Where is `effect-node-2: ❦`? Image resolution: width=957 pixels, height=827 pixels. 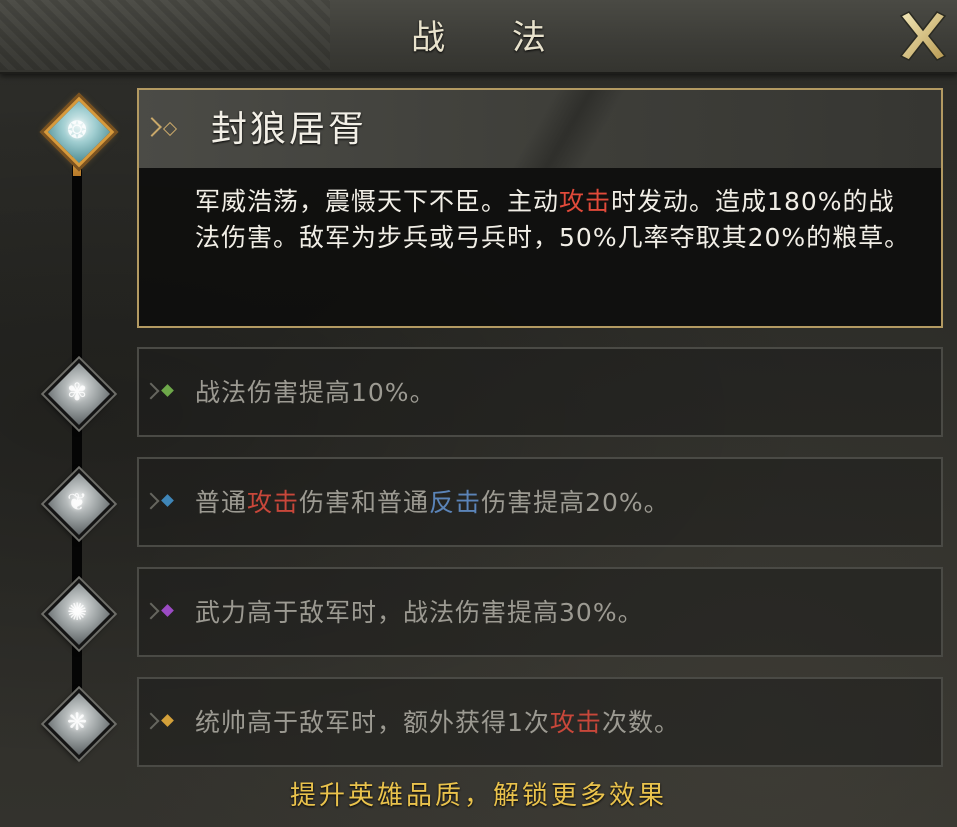 effect-node-2: ❦ is located at coordinates (79, 504).